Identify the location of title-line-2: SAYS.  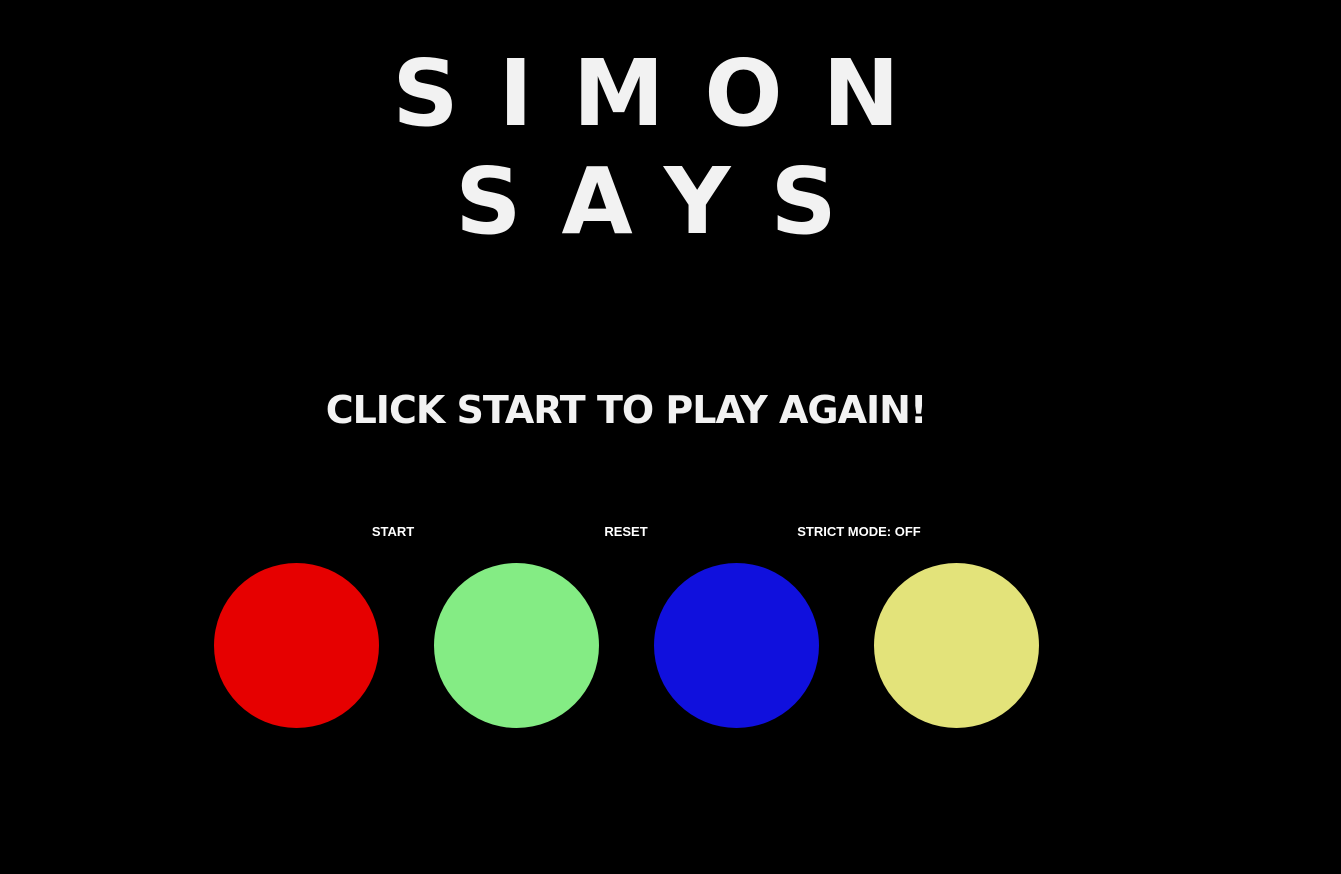
(666, 201).